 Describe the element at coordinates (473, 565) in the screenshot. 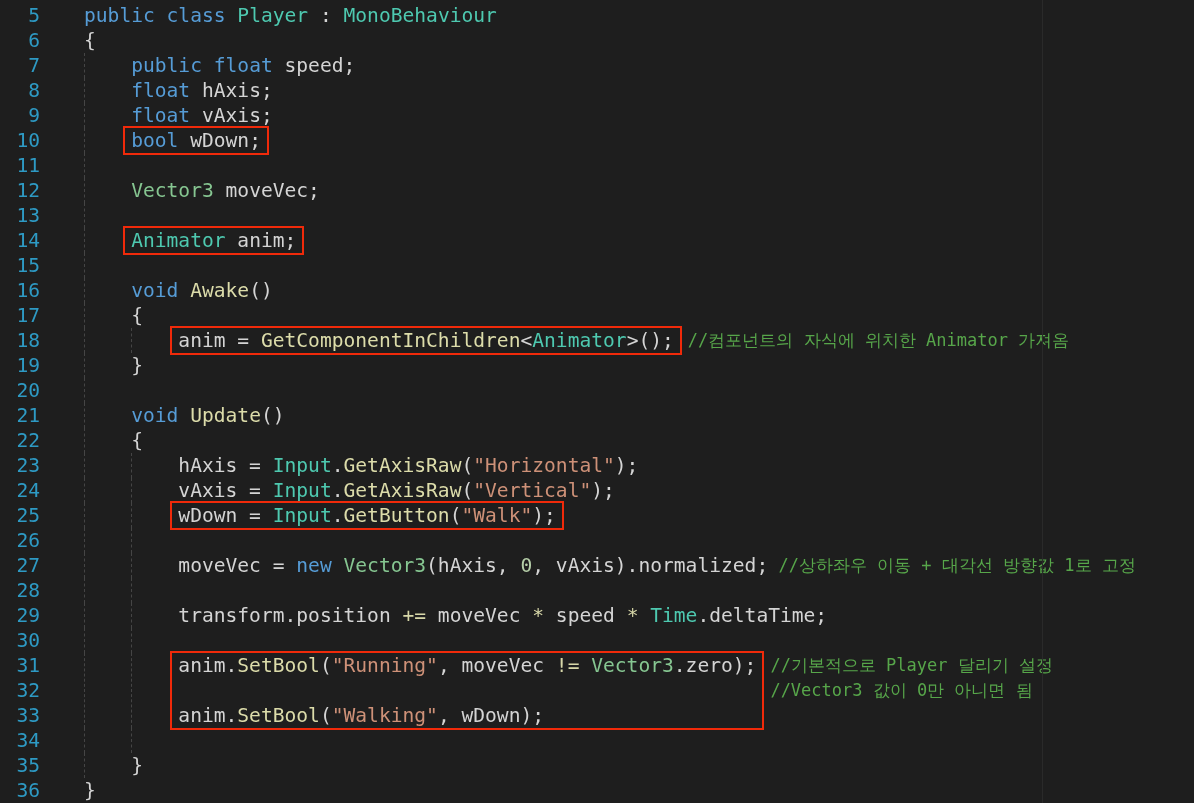

I see `code-line: moveVec = new Vector3(hAxis, 0, vAxis).normalized;` at that location.